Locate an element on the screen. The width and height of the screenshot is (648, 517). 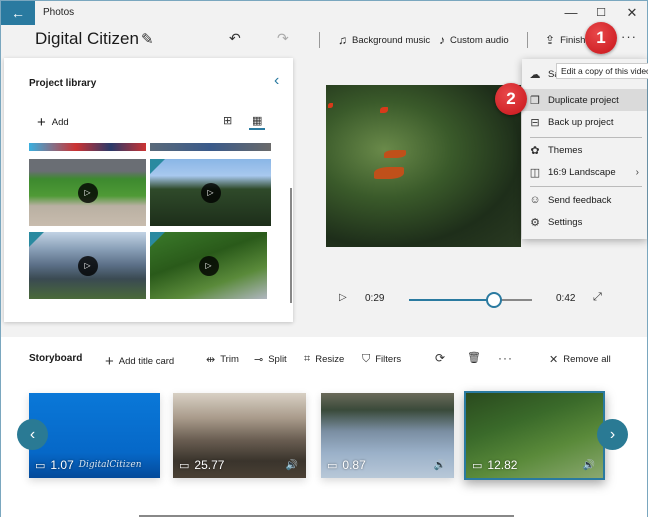
collapse-chevron-icon: ‹ is located at coordinates (276, 81).